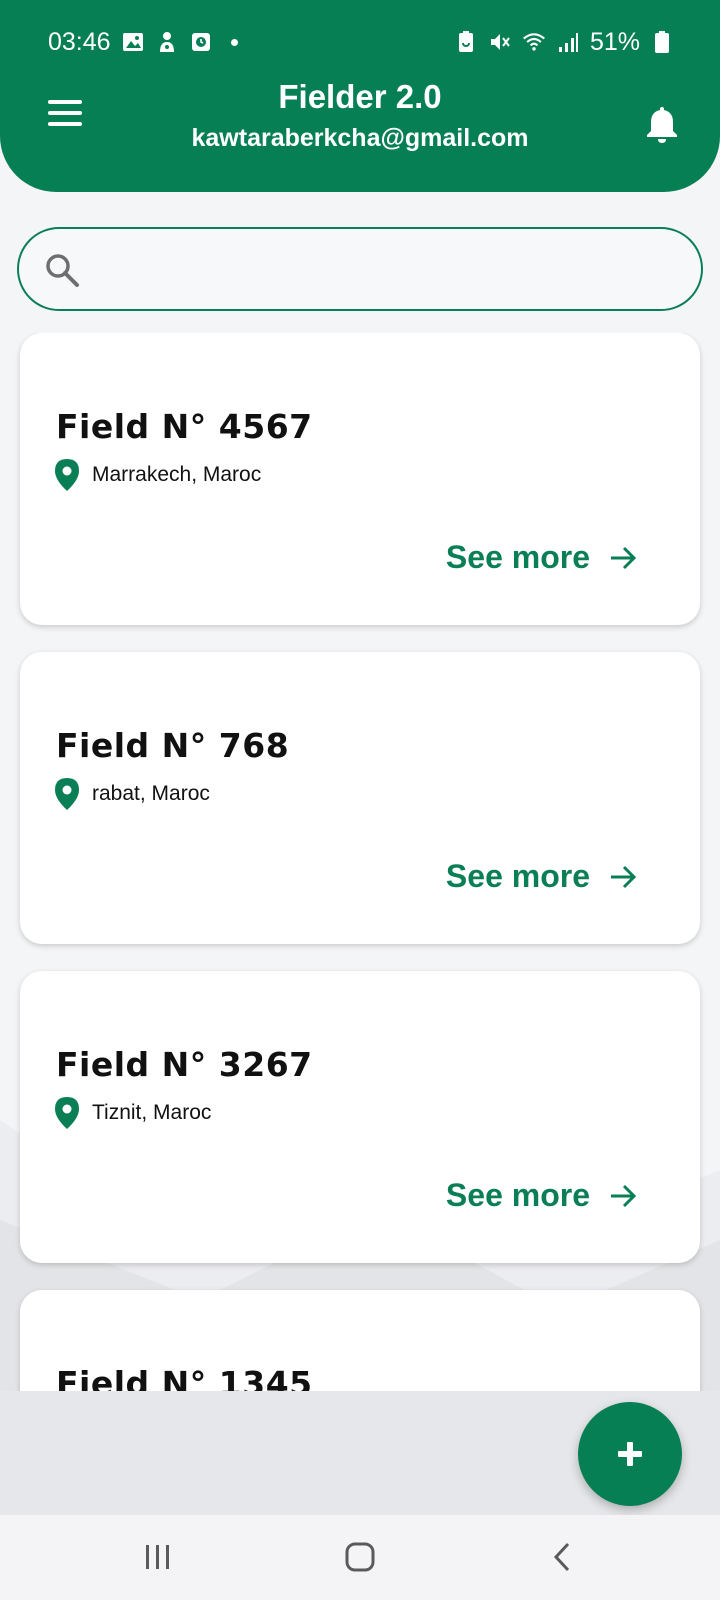 Image resolution: width=720 pixels, height=1600 pixels. I want to click on app-bar: Fielder 2.0 kawtaraberkcha@gmail.com, so click(360, 119).